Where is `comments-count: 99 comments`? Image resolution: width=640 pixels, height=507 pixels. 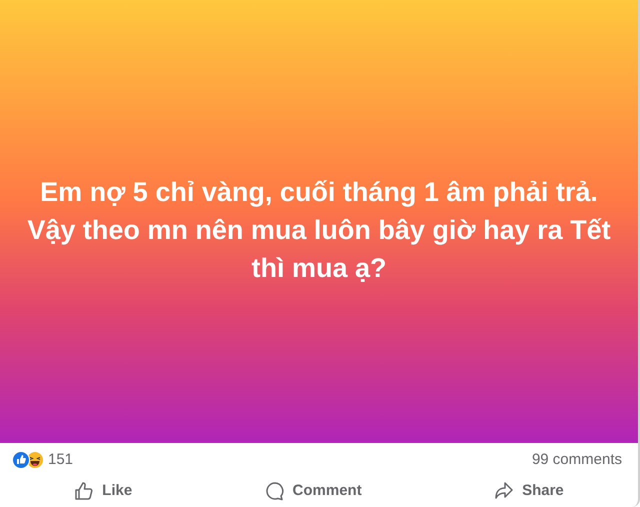
comments-count: 99 comments is located at coordinates (579, 460).